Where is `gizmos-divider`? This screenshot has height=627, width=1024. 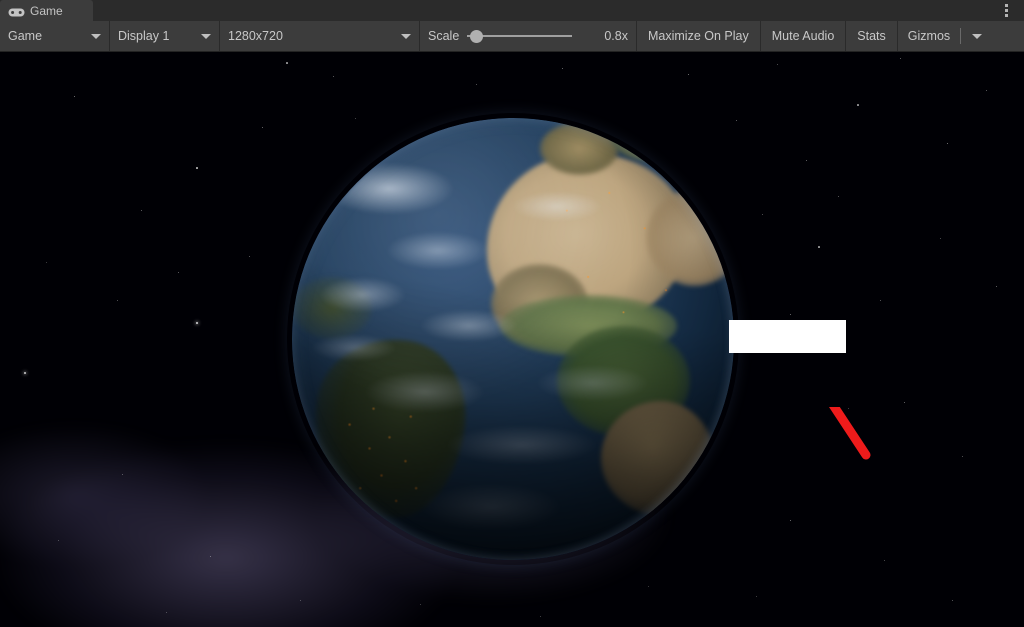 gizmos-divider is located at coordinates (961, 36).